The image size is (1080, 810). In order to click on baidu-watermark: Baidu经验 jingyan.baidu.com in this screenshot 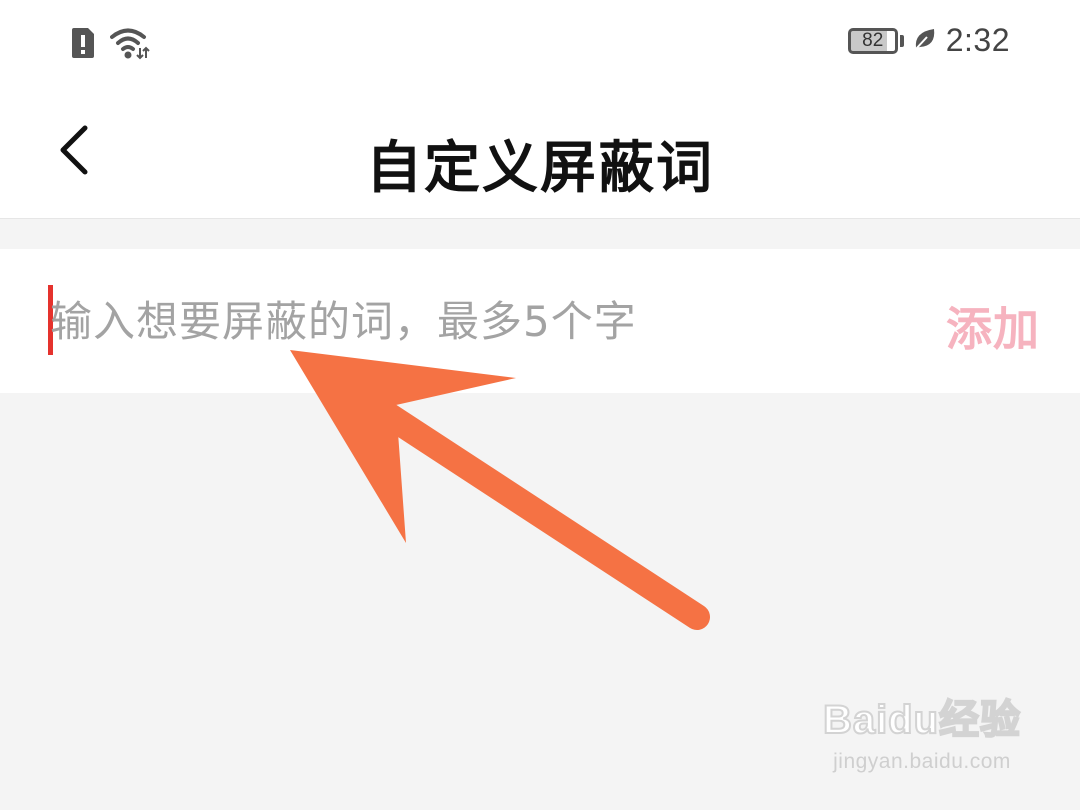, I will do `click(922, 736)`.